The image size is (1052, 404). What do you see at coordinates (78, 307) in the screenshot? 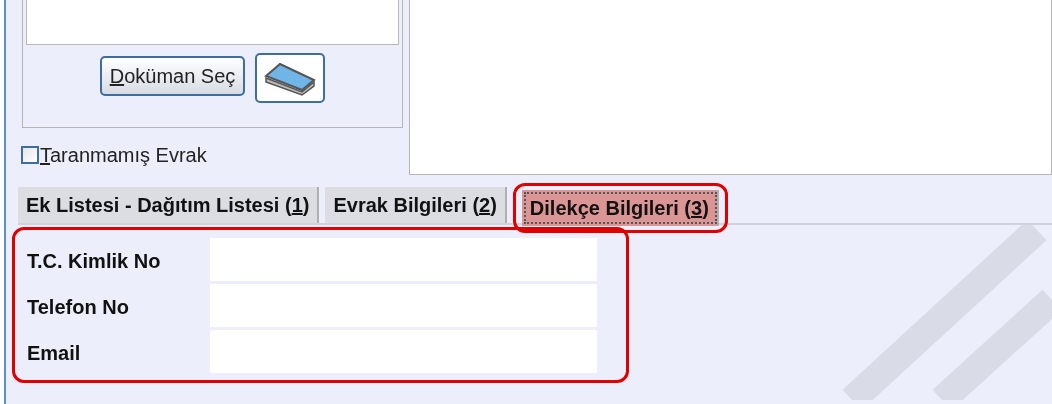
I see `field-label: Telefon No` at bounding box center [78, 307].